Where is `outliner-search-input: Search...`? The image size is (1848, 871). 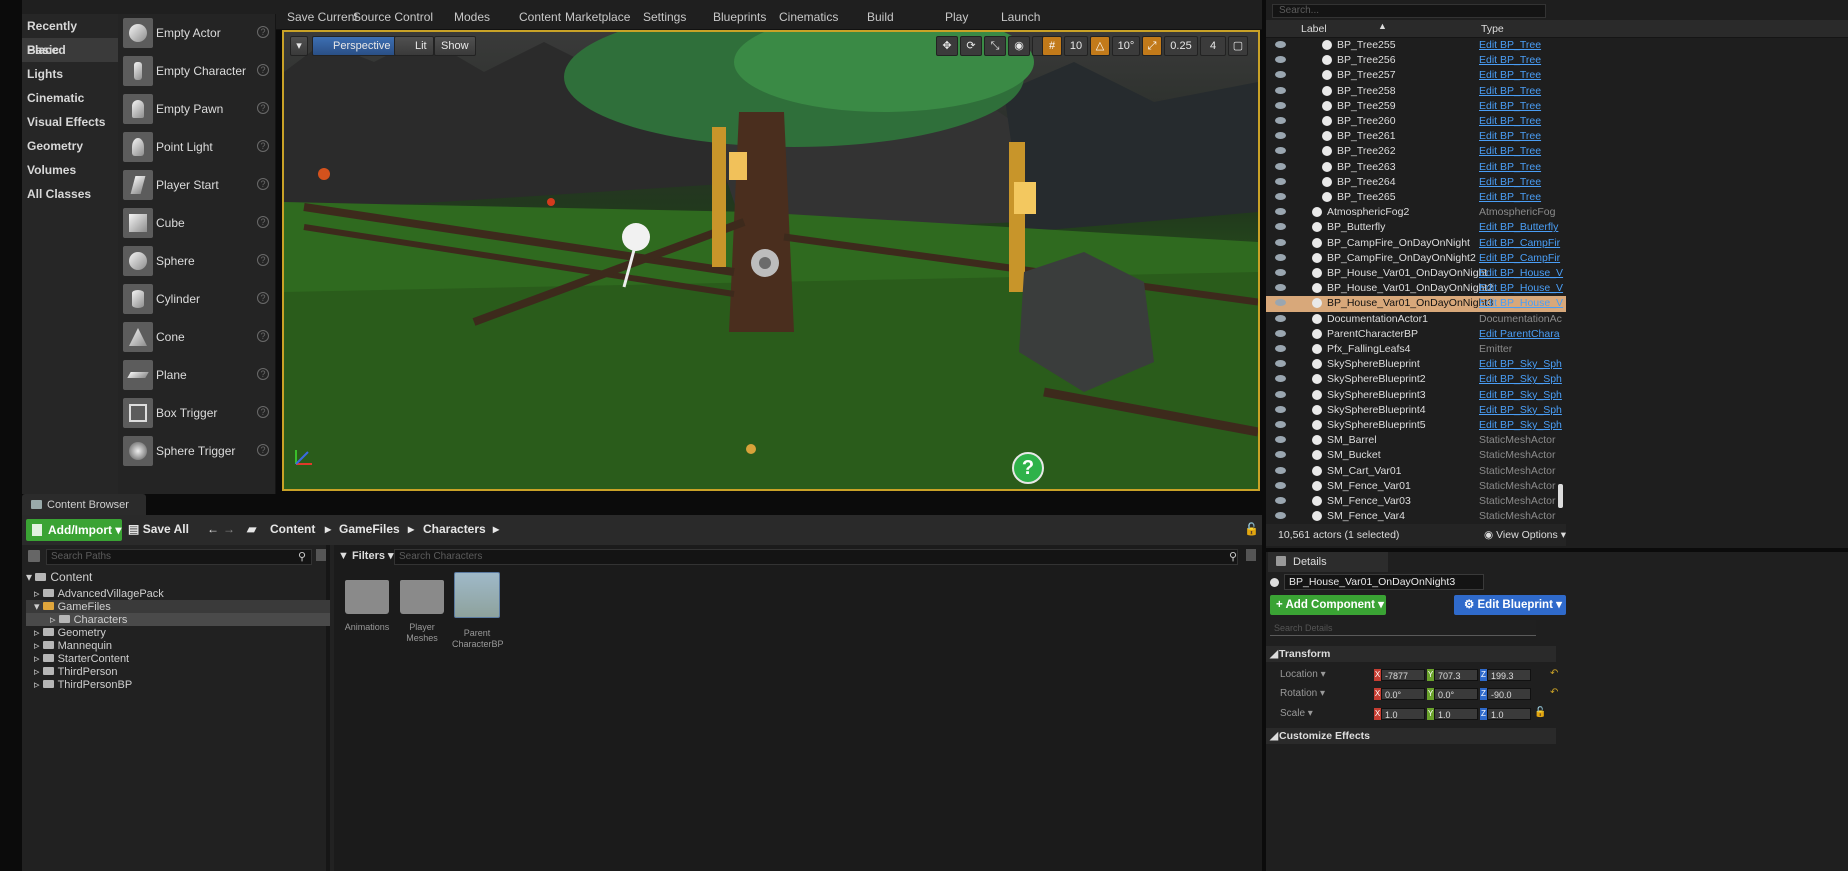 outliner-search-input: Search... is located at coordinates (1409, 11).